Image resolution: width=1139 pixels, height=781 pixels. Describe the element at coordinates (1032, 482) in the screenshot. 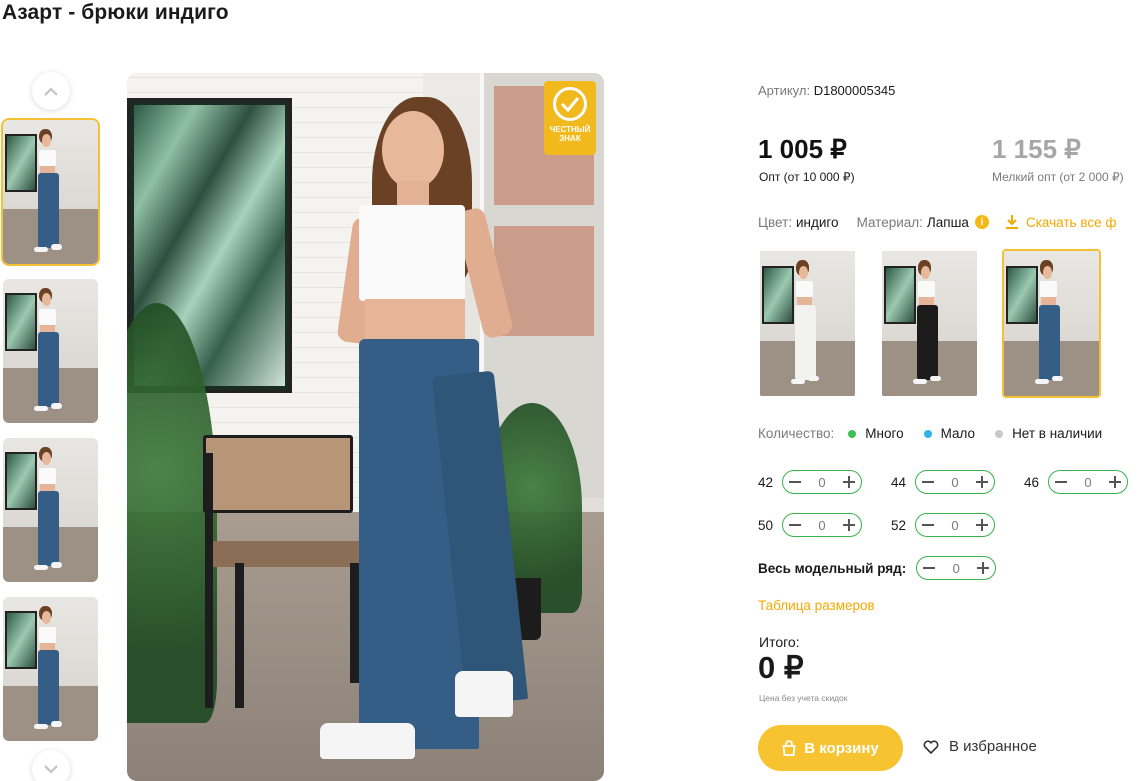

I see `size-label: 46` at that location.